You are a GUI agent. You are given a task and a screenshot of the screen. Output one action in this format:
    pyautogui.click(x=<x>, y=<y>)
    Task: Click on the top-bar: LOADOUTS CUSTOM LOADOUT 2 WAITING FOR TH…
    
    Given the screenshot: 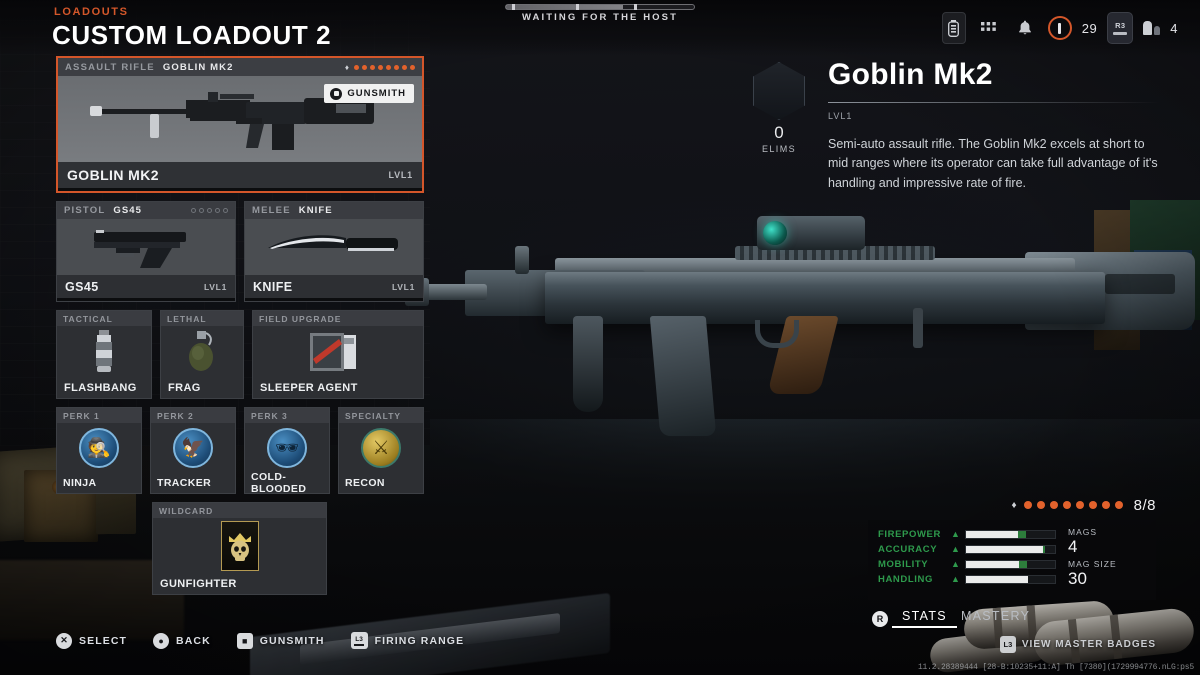 What is the action you would take?
    pyautogui.click(x=600, y=28)
    